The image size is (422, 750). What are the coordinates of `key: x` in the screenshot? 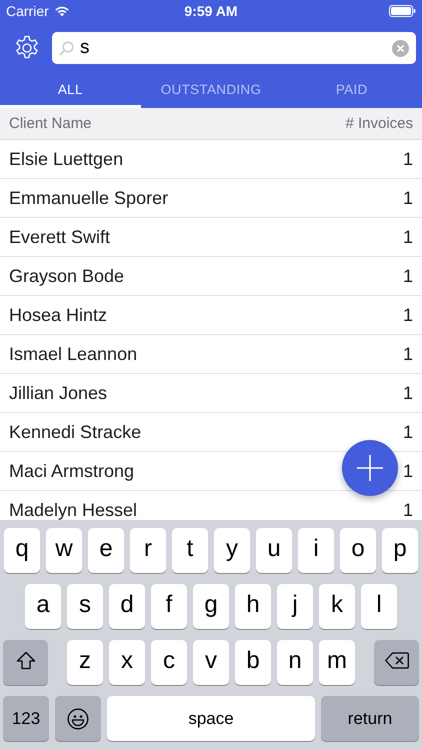 It's located at (127, 662).